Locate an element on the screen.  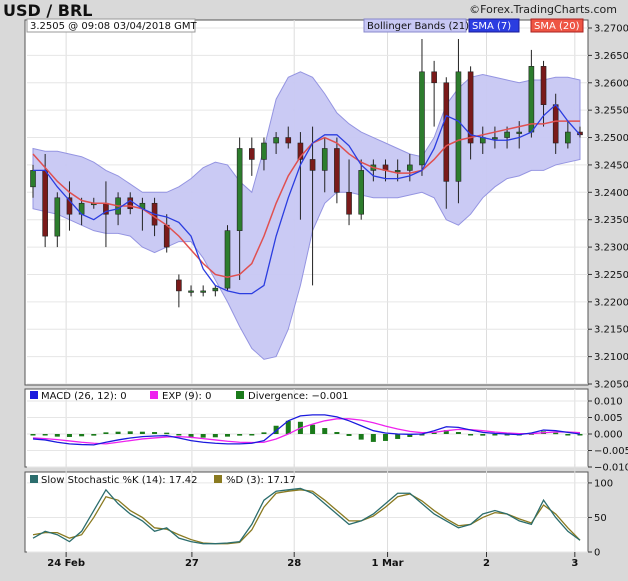
y-tick-label: 3.2600 is located at coordinates (611, 83).